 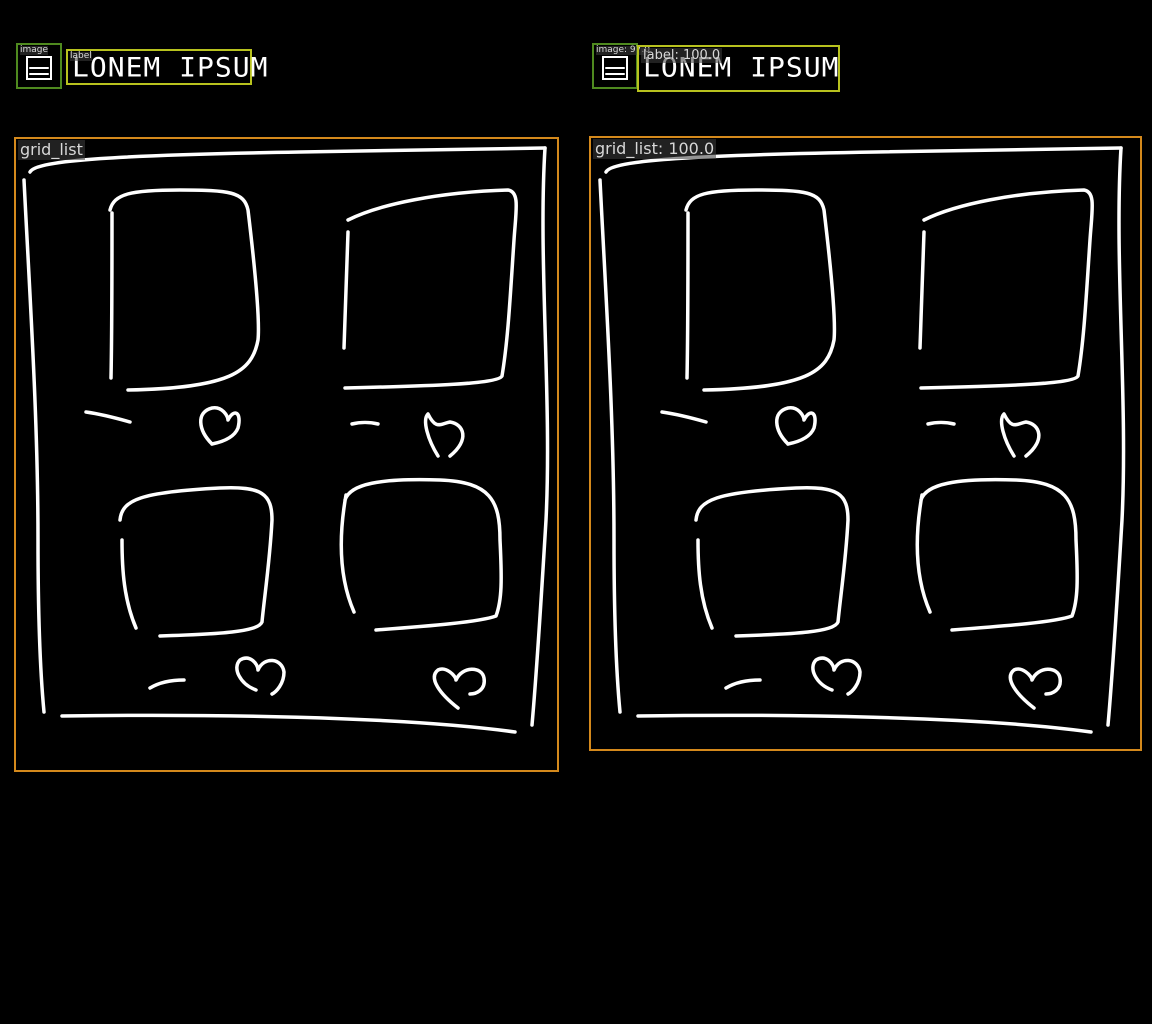 What do you see at coordinates (738, 68) in the screenshot?
I see `right-label-box: LONEM IPSUM label: 100.0` at bounding box center [738, 68].